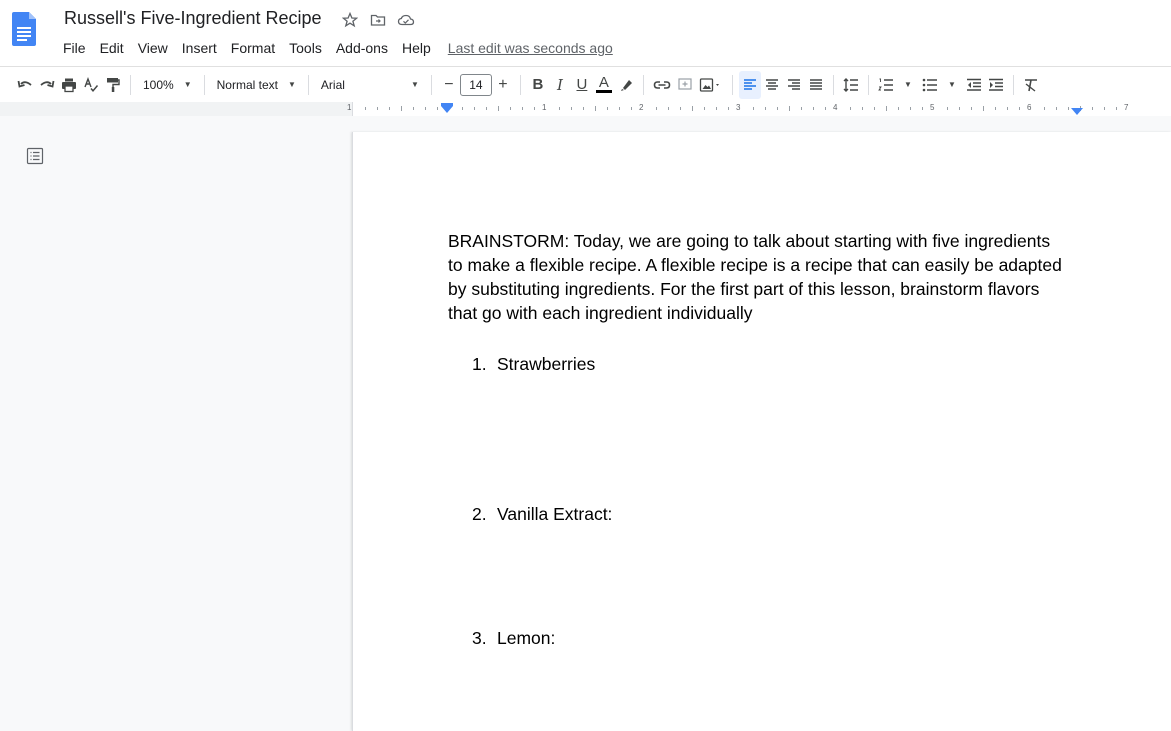  Describe the element at coordinates (193, 18) in the screenshot. I see `document-title: Russell's Five-Ingredient Recipe` at that location.